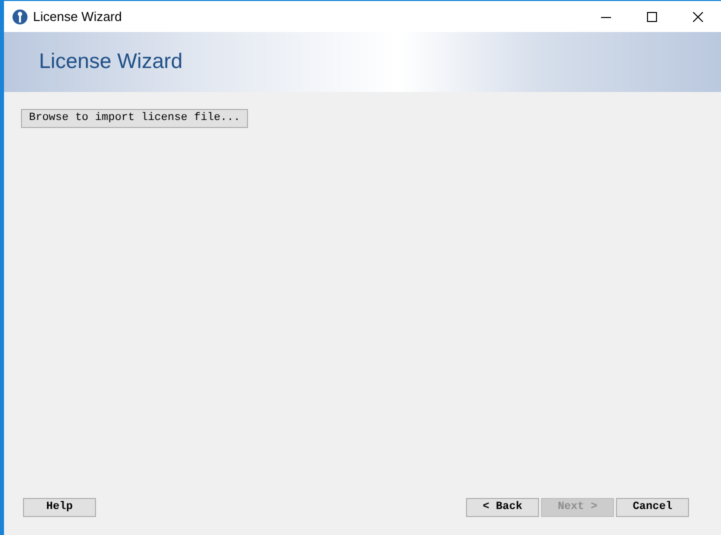 The width and height of the screenshot is (721, 535). What do you see at coordinates (652, 17) in the screenshot?
I see `maximize-icon` at bounding box center [652, 17].